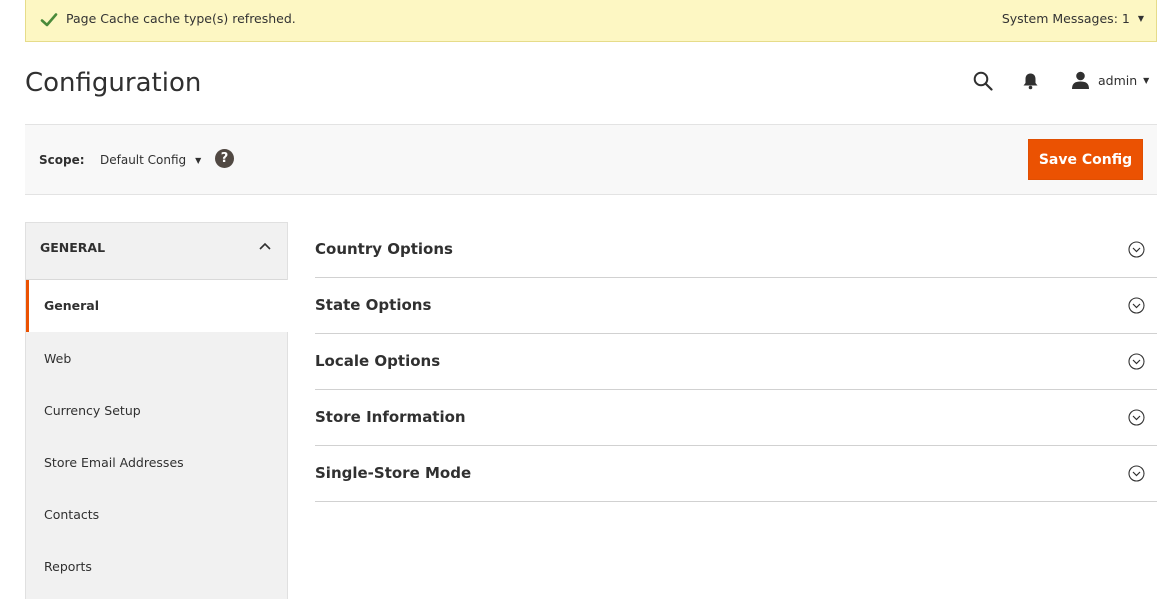 The width and height of the screenshot is (1174, 599). I want to click on scope-switcher: Default Config ▼, so click(150, 160).